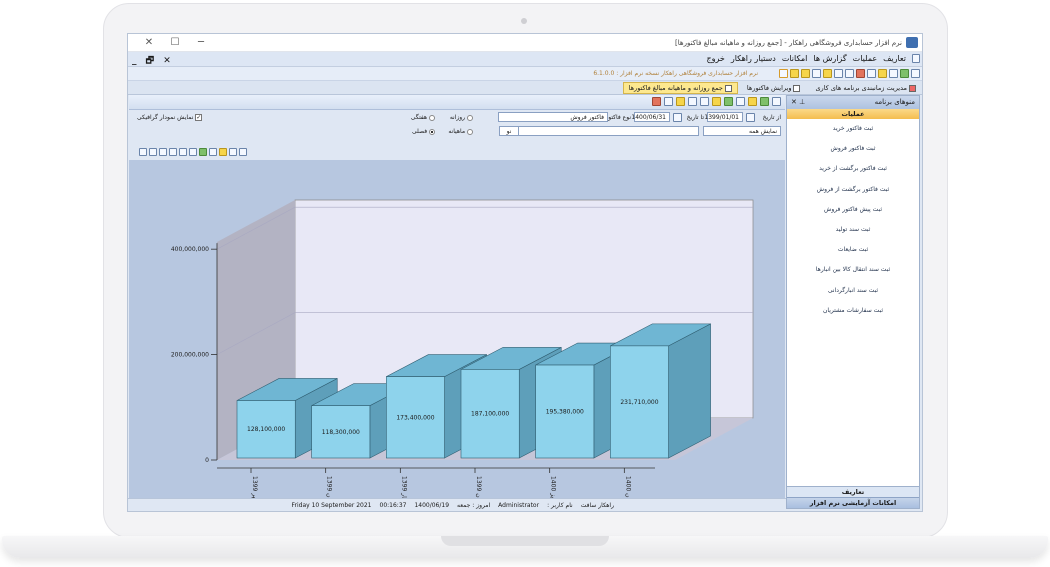 The width and height of the screenshot is (1050, 567). What do you see at coordinates (853, 230) in the screenshot?
I see `list-item: ثبت سند تولید` at bounding box center [853, 230].